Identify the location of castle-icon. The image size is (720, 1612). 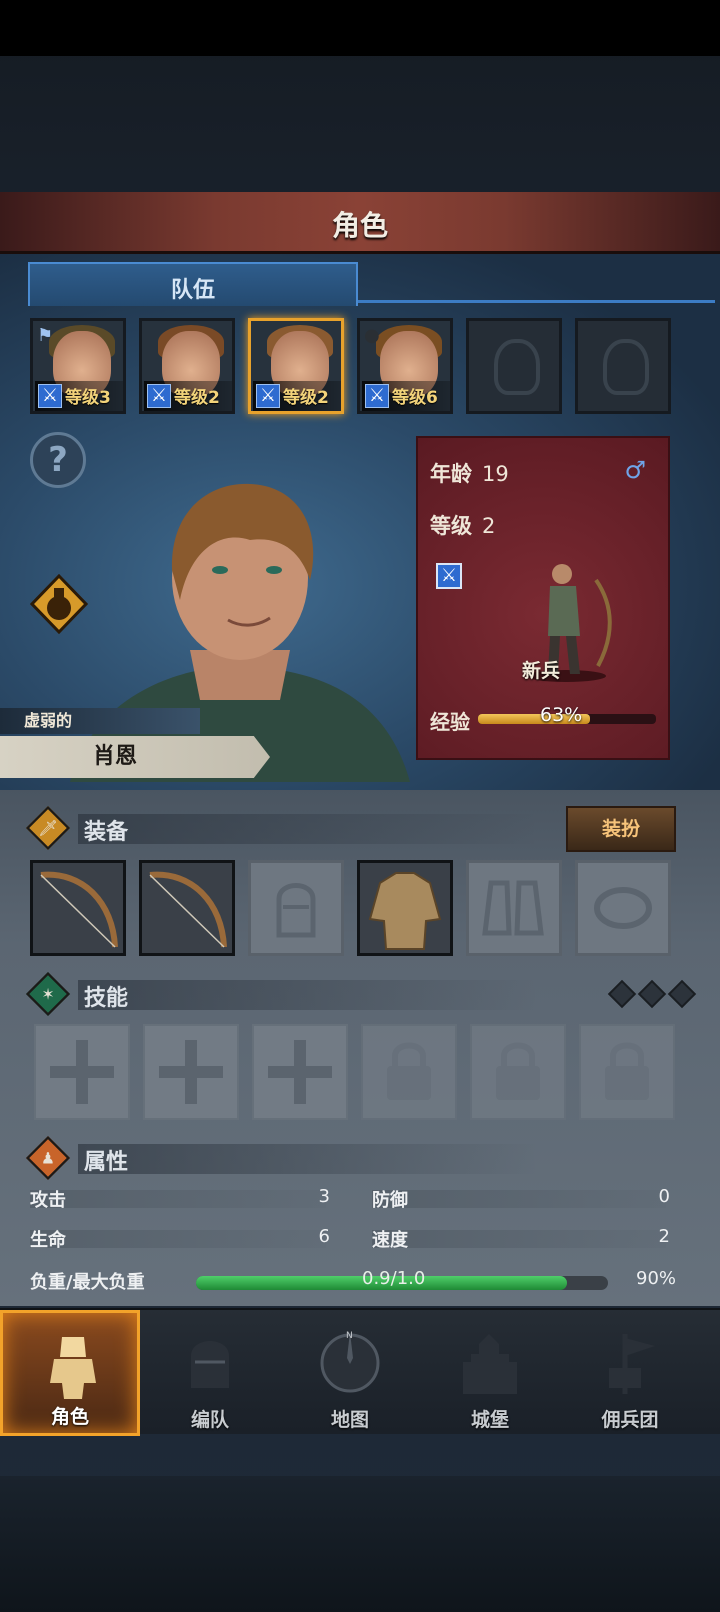
(490, 1364).